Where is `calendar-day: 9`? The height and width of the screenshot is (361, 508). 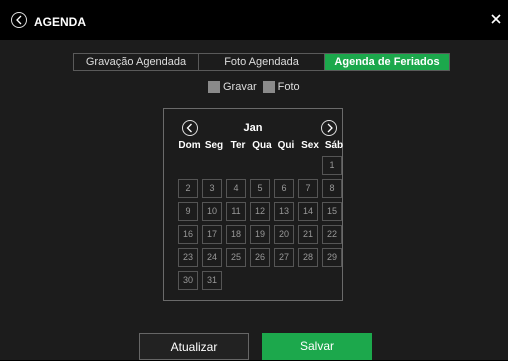 calendar-day: 9 is located at coordinates (188, 211).